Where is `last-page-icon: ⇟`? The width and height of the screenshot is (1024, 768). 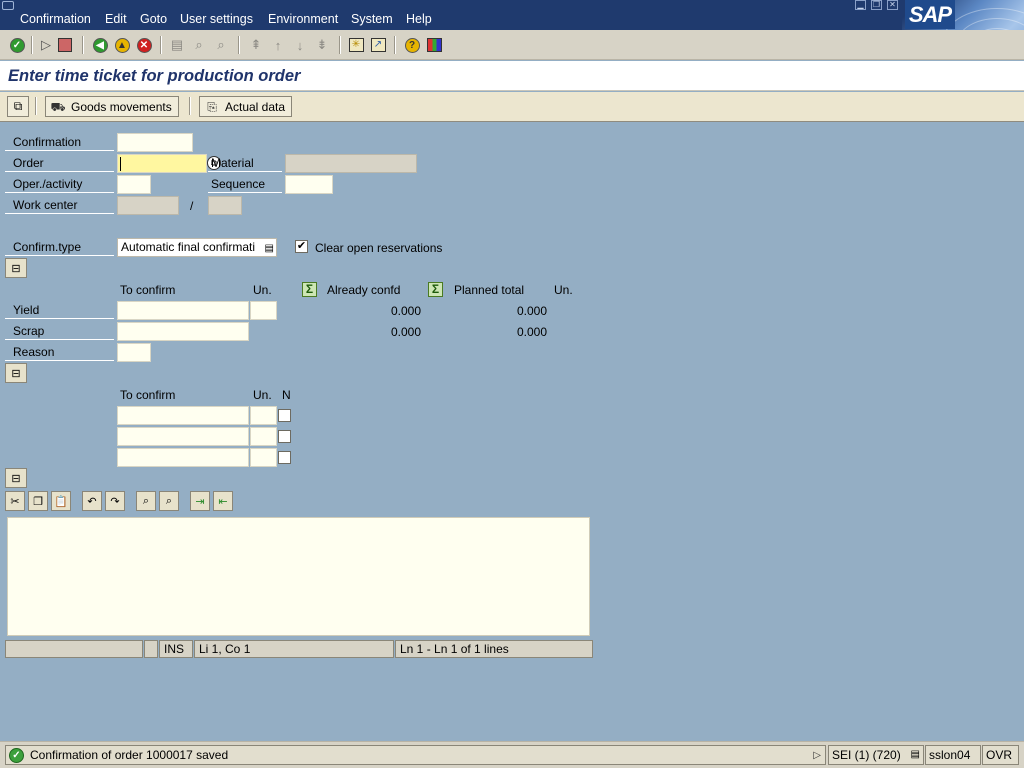
last-page-icon: ⇟ is located at coordinates (322, 45).